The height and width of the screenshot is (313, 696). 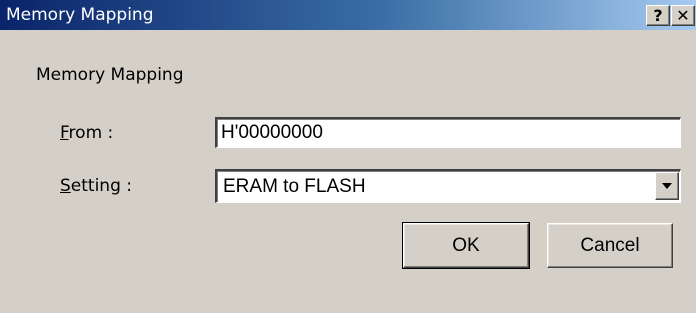 What do you see at coordinates (448, 132) in the screenshot?
I see `from-input: H'00000000` at bounding box center [448, 132].